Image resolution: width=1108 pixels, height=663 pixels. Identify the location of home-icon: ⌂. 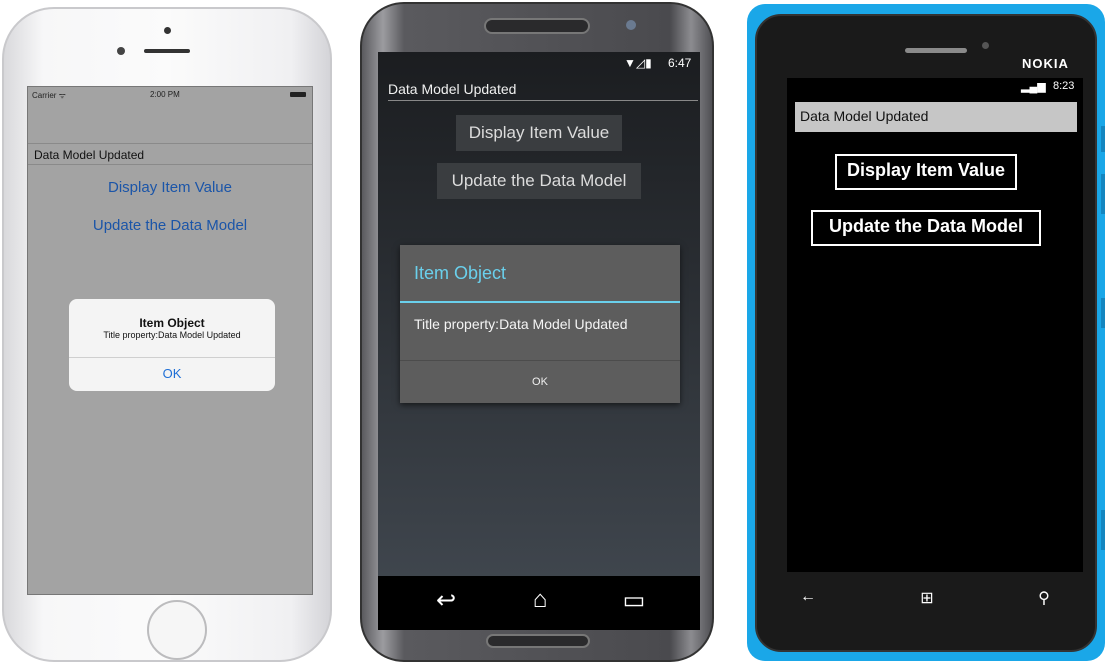
(540, 601).